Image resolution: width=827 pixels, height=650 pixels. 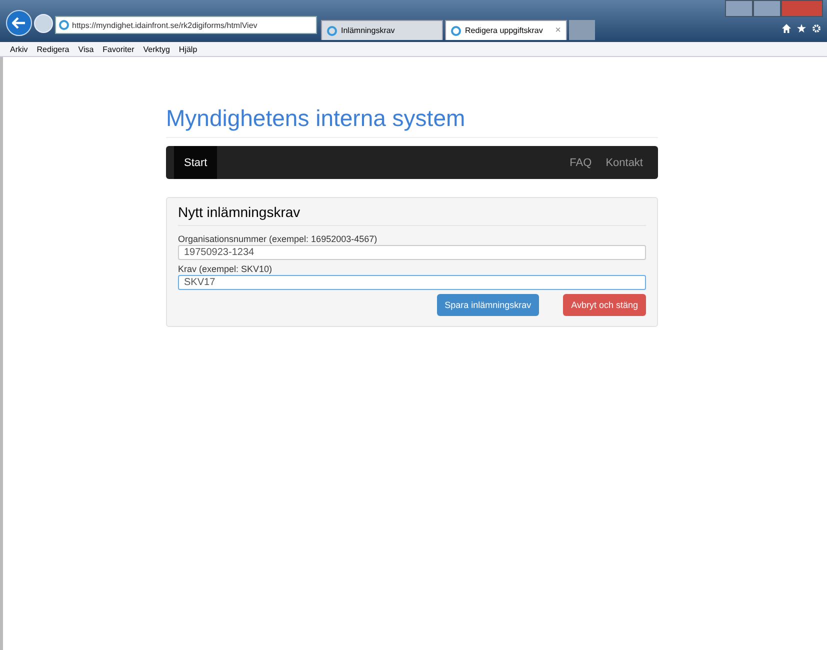 I want to click on address-url: https://myndighet.idainfront.se/rk2digiforms/htmlViev, so click(x=165, y=25).